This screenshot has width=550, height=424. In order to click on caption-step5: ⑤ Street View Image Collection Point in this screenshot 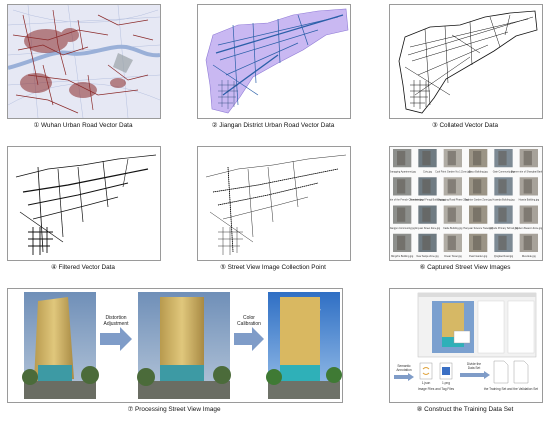, I will do `click(273, 267)`.